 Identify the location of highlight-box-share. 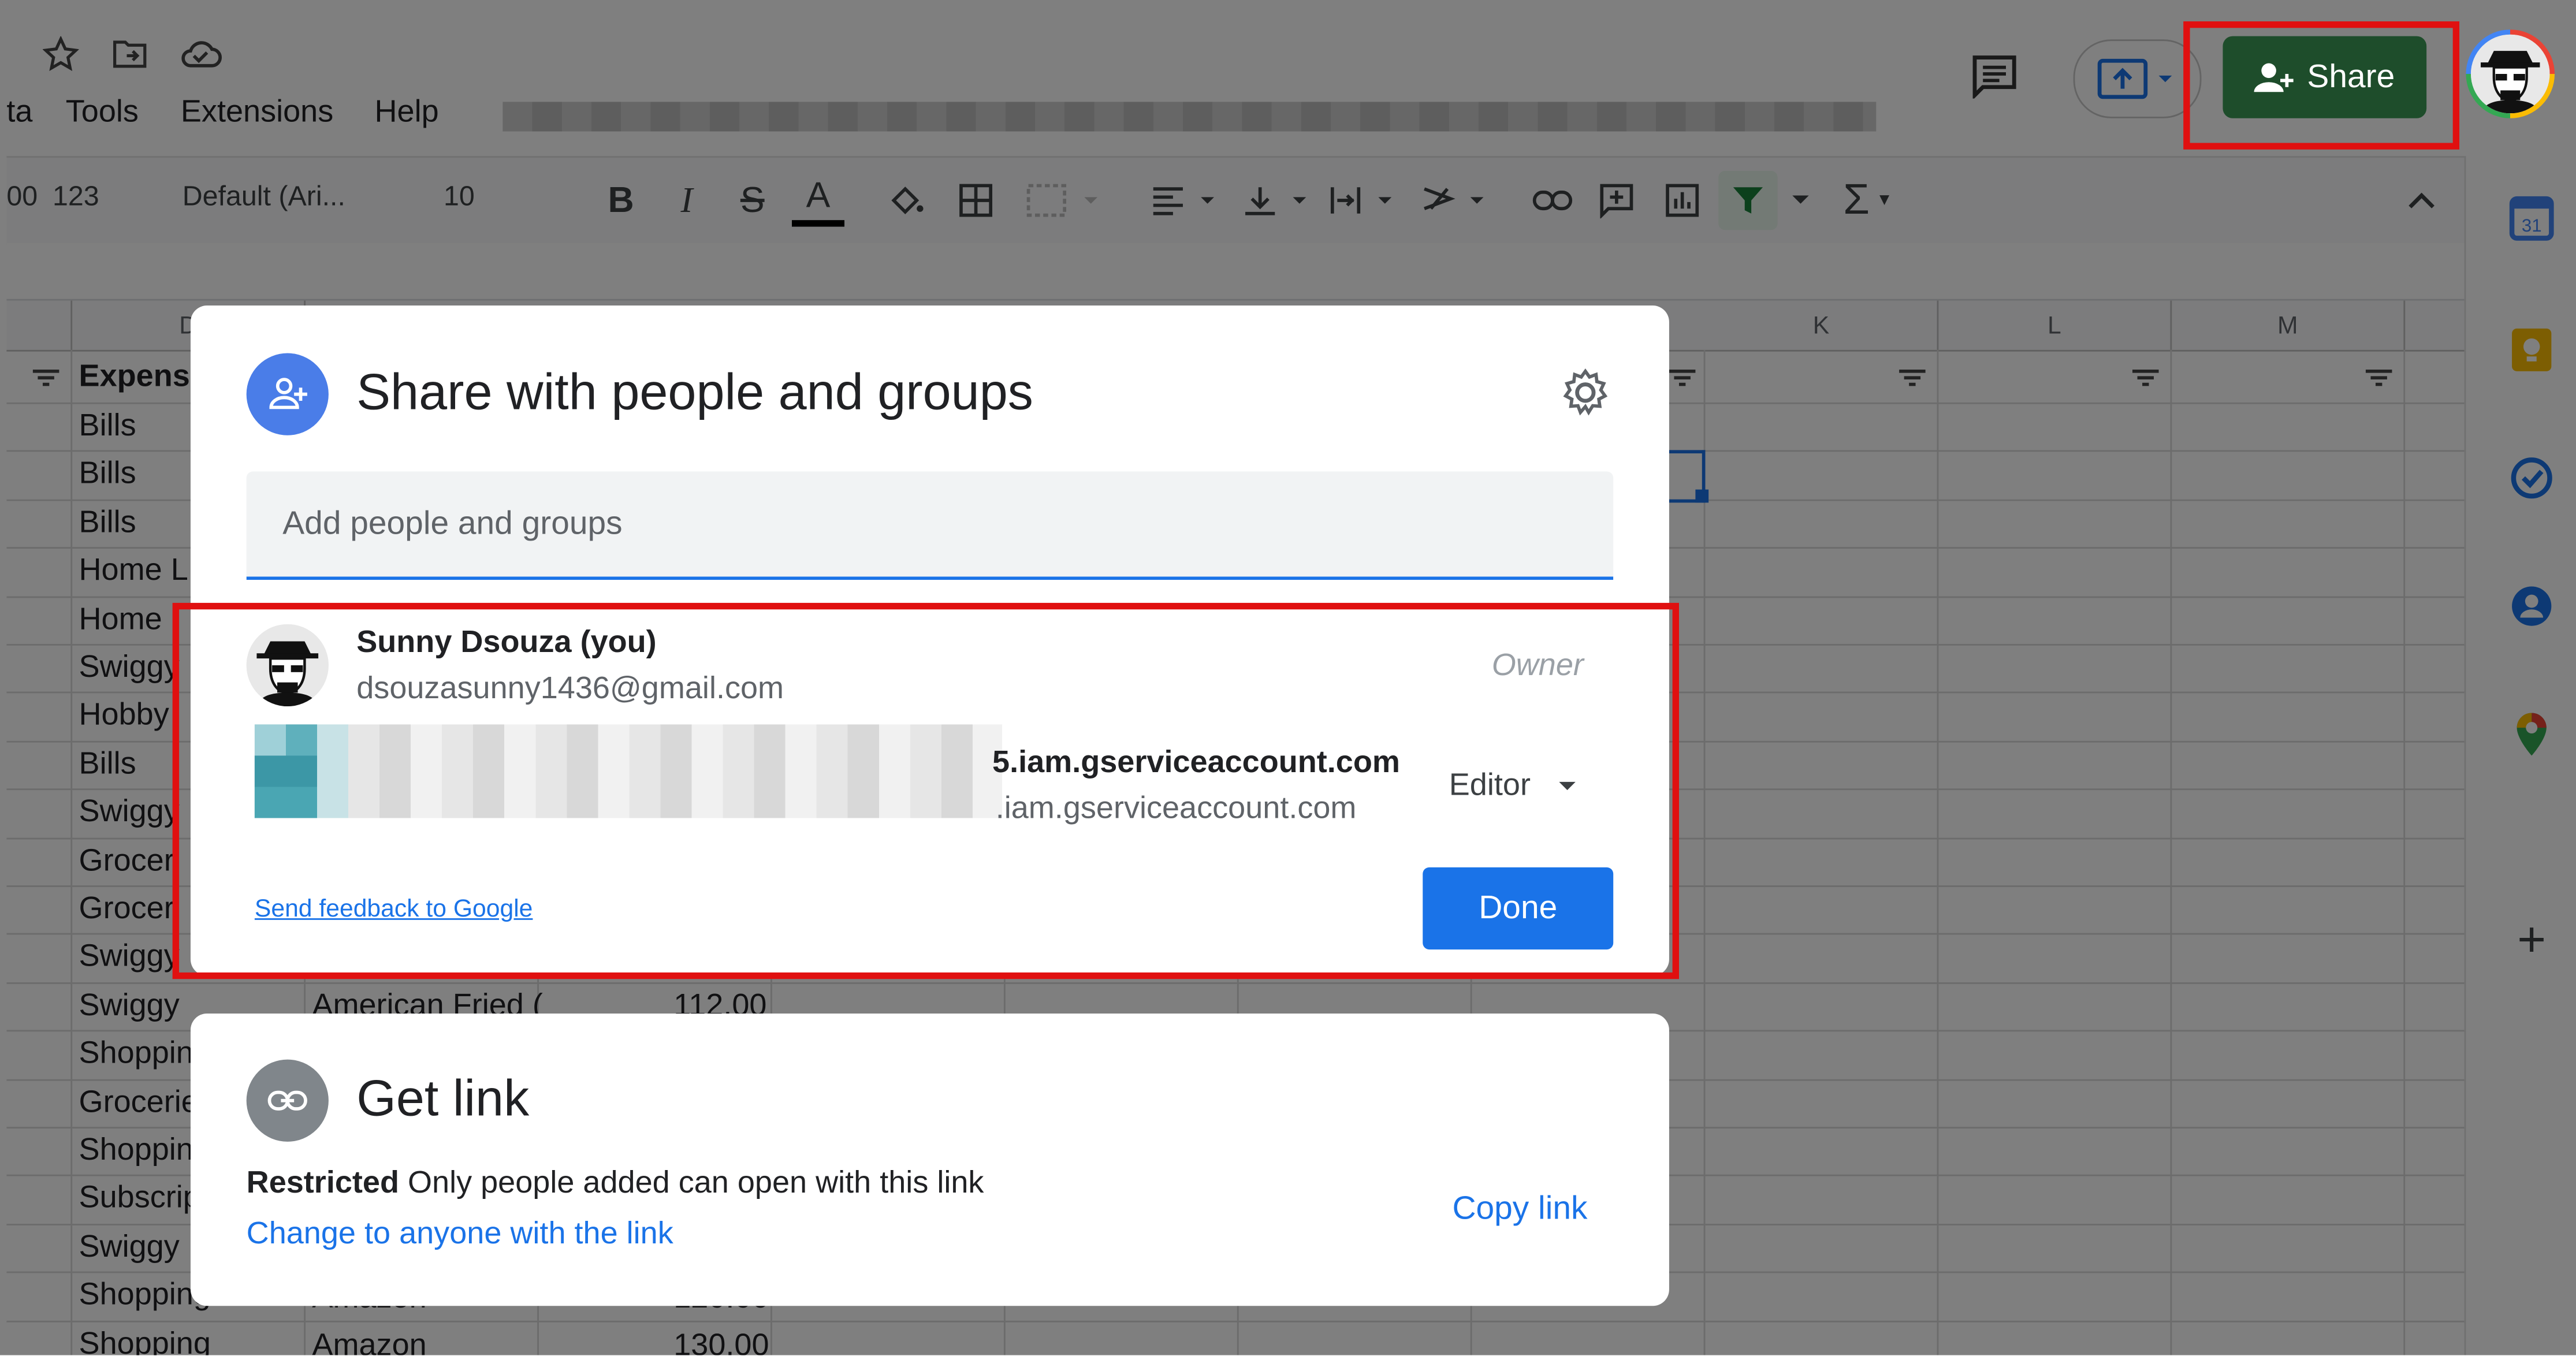
(2321, 85).